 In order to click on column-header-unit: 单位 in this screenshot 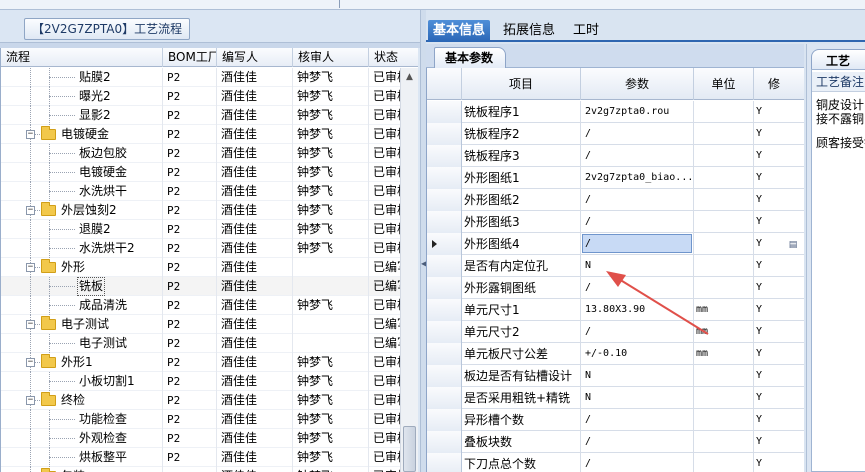, I will do `click(724, 84)`.